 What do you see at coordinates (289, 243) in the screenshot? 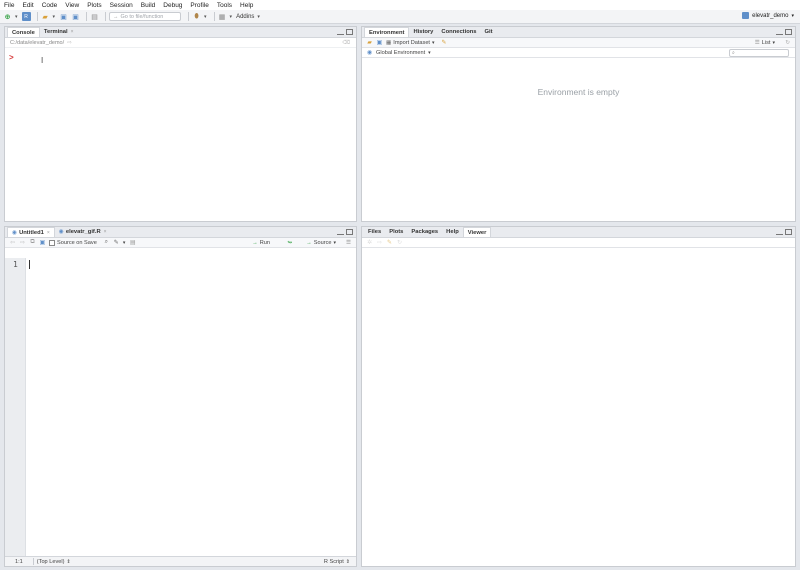
I see `rerun-icon: ↬` at bounding box center [289, 243].